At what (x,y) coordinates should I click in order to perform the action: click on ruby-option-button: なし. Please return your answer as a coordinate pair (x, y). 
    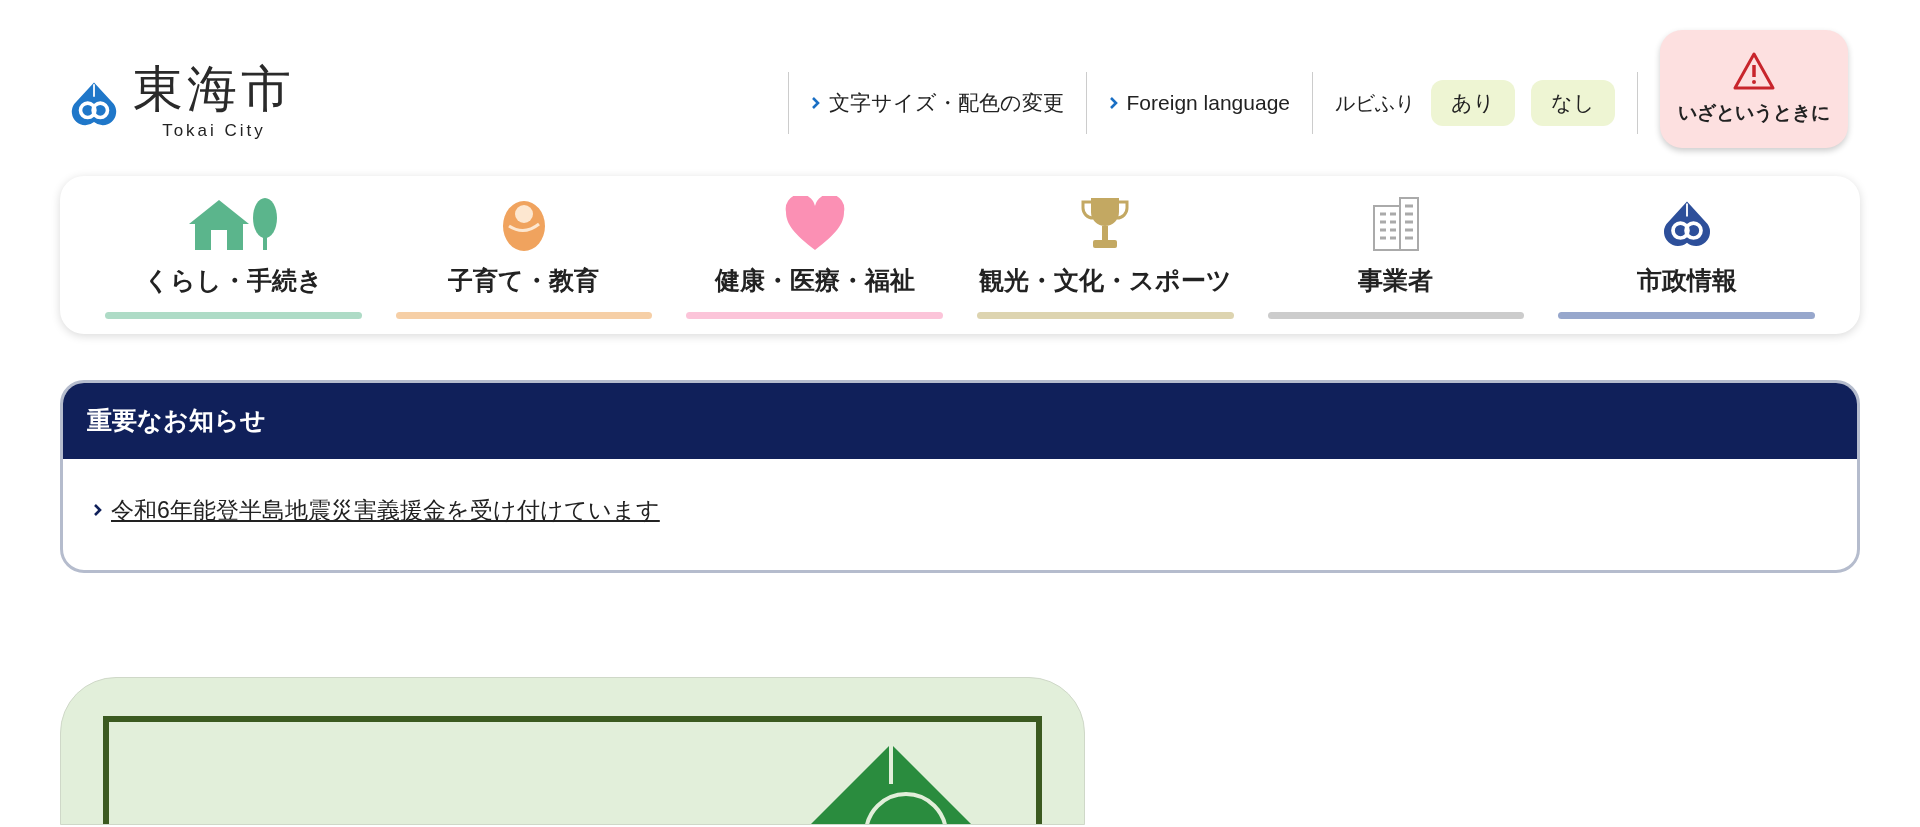
    Looking at the image, I should click on (1573, 103).